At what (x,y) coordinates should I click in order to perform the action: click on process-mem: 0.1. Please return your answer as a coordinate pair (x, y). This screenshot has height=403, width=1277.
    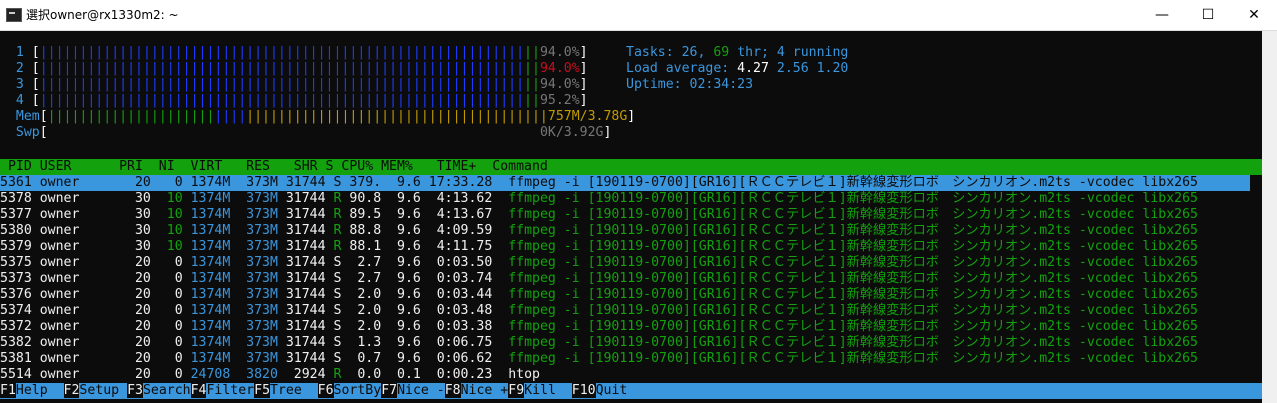
    Looking at the image, I should click on (401, 374).